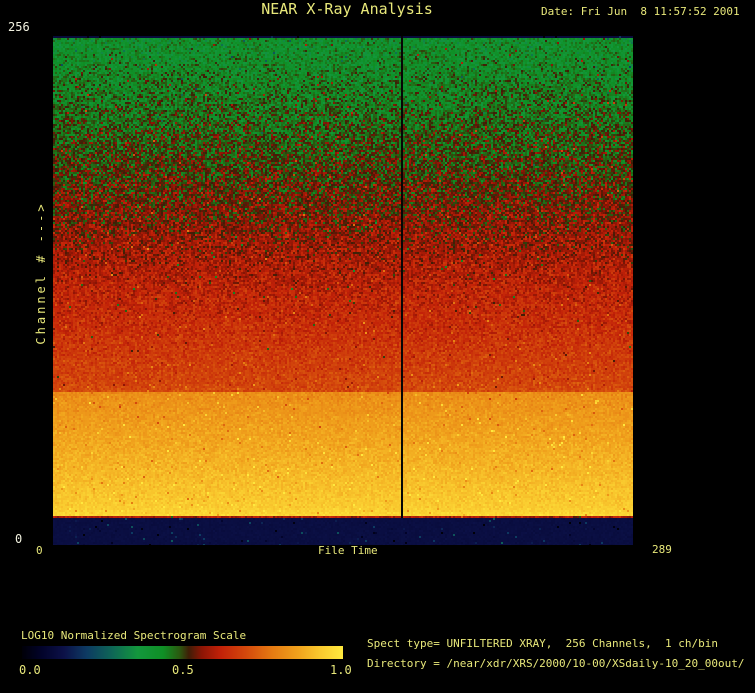  Describe the element at coordinates (662, 549) in the screenshot. I see `x-axis-max-tick: 289` at that location.